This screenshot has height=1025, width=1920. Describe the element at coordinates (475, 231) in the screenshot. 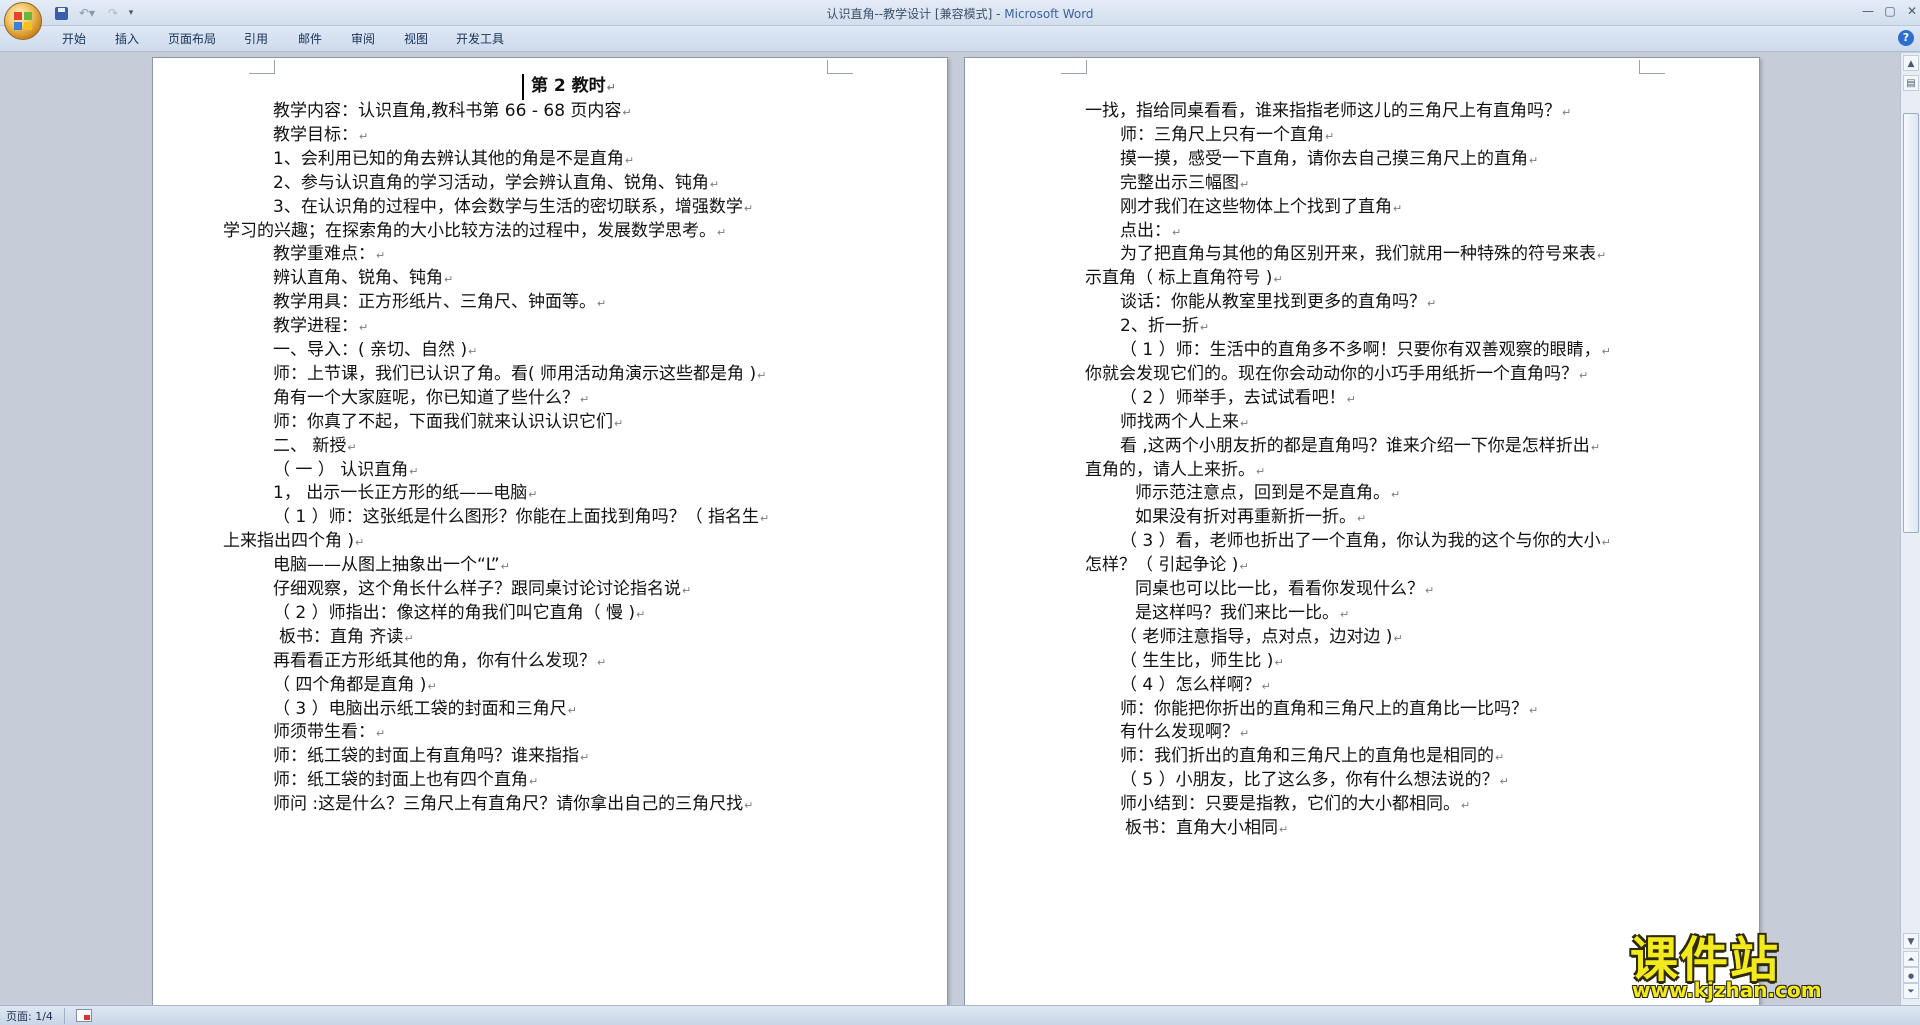

I see `text-line: 学习的兴趣；在探索角的大小比较方法的过程中，发展数学思考。↵` at that location.